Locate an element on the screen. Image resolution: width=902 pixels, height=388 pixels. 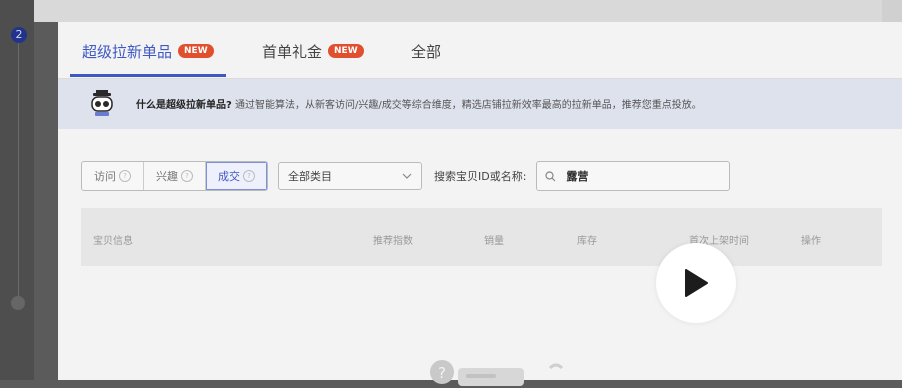
category-select: 全部类目 is located at coordinates (350, 176).